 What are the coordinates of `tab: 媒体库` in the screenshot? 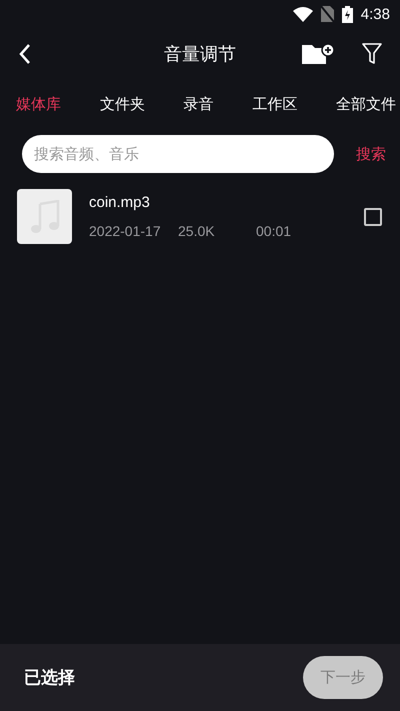 It's located at (38, 104).